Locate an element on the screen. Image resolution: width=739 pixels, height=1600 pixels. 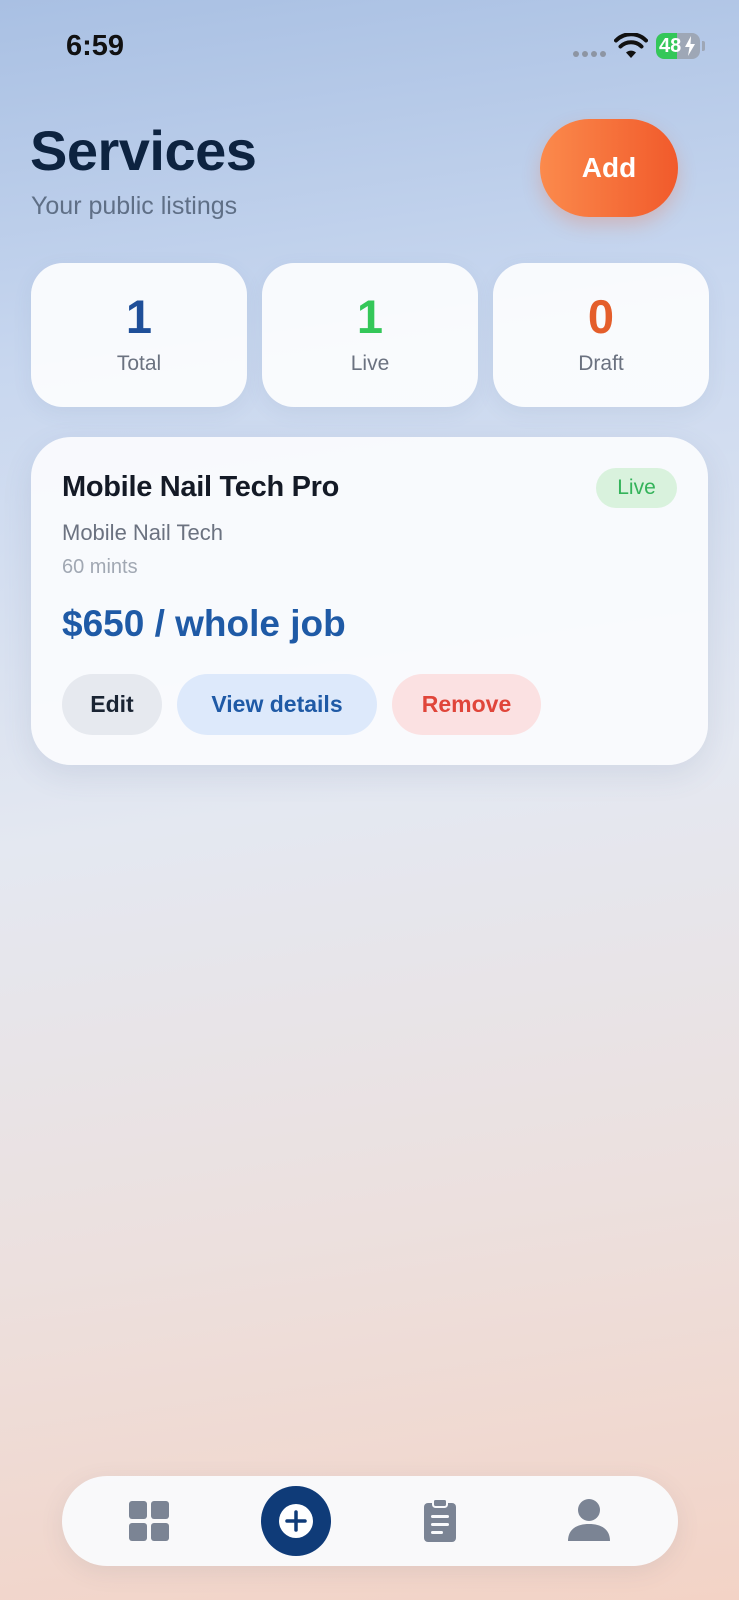
battery-indicator: 48 is located at coordinates (678, 46).